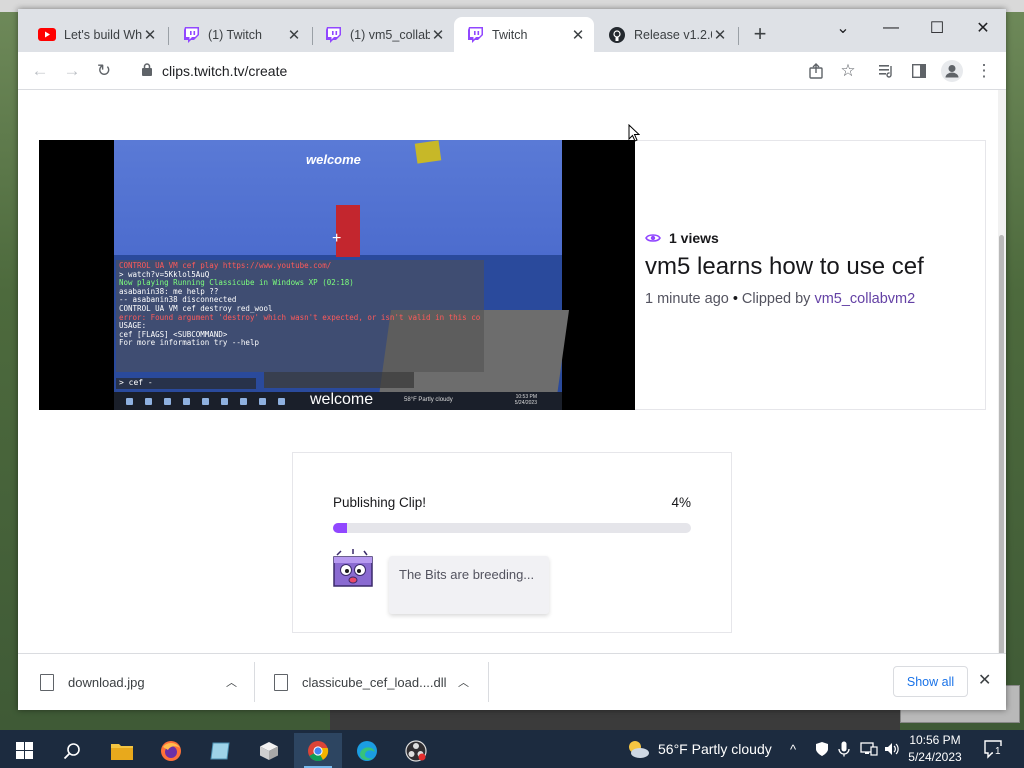 The width and height of the screenshot is (1024, 768). What do you see at coordinates (935, 740) in the screenshot?
I see `clock-time: 10:56 PM` at bounding box center [935, 740].